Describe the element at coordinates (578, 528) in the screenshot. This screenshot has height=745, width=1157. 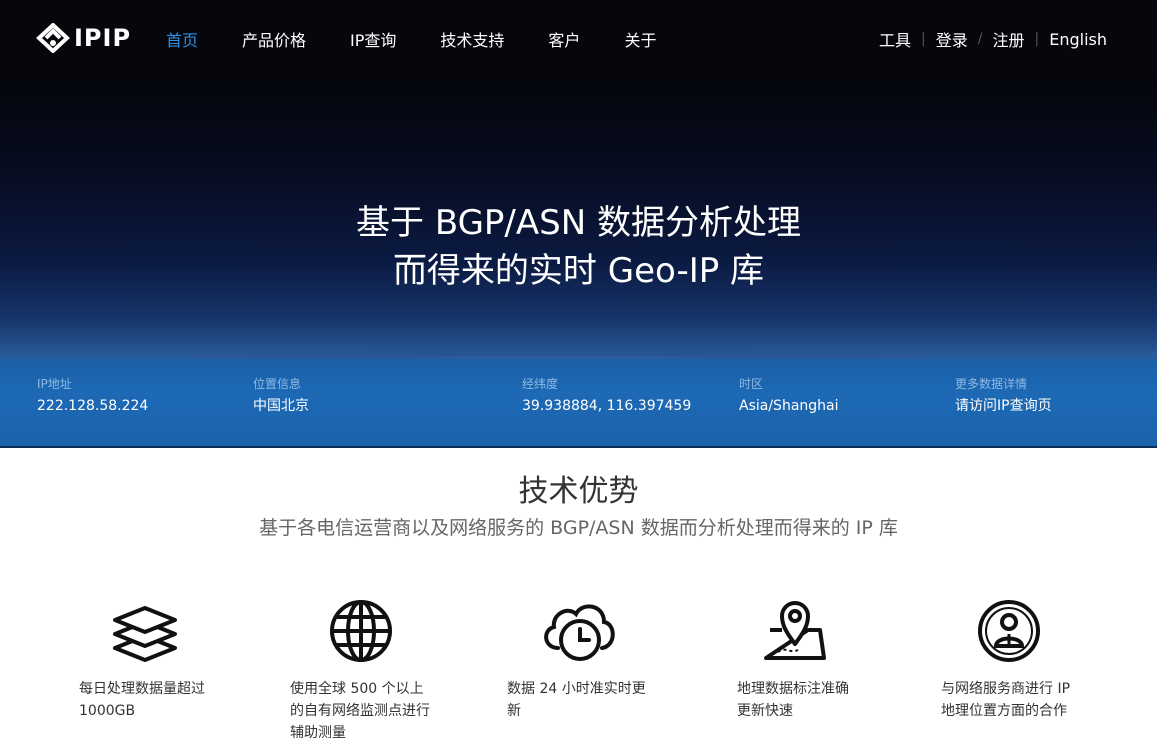
I see `section-subtitle: 基于各电信运营商以及网络服务的 BGP/ASN 数据而分析处理而得来的 IP 库` at that location.